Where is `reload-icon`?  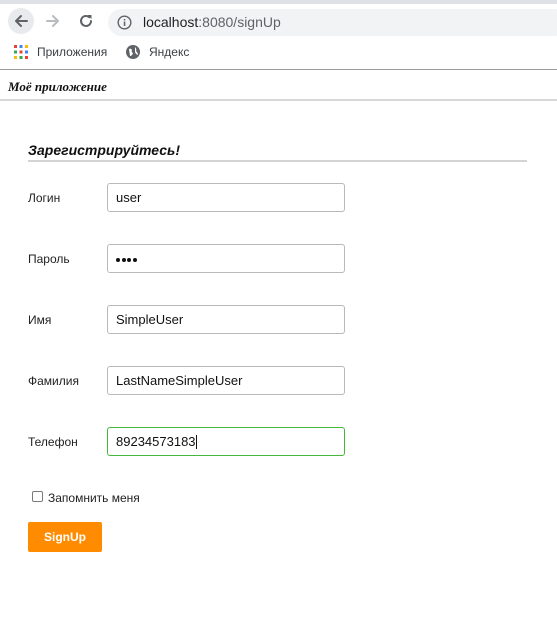
reload-icon is located at coordinates (86, 20).